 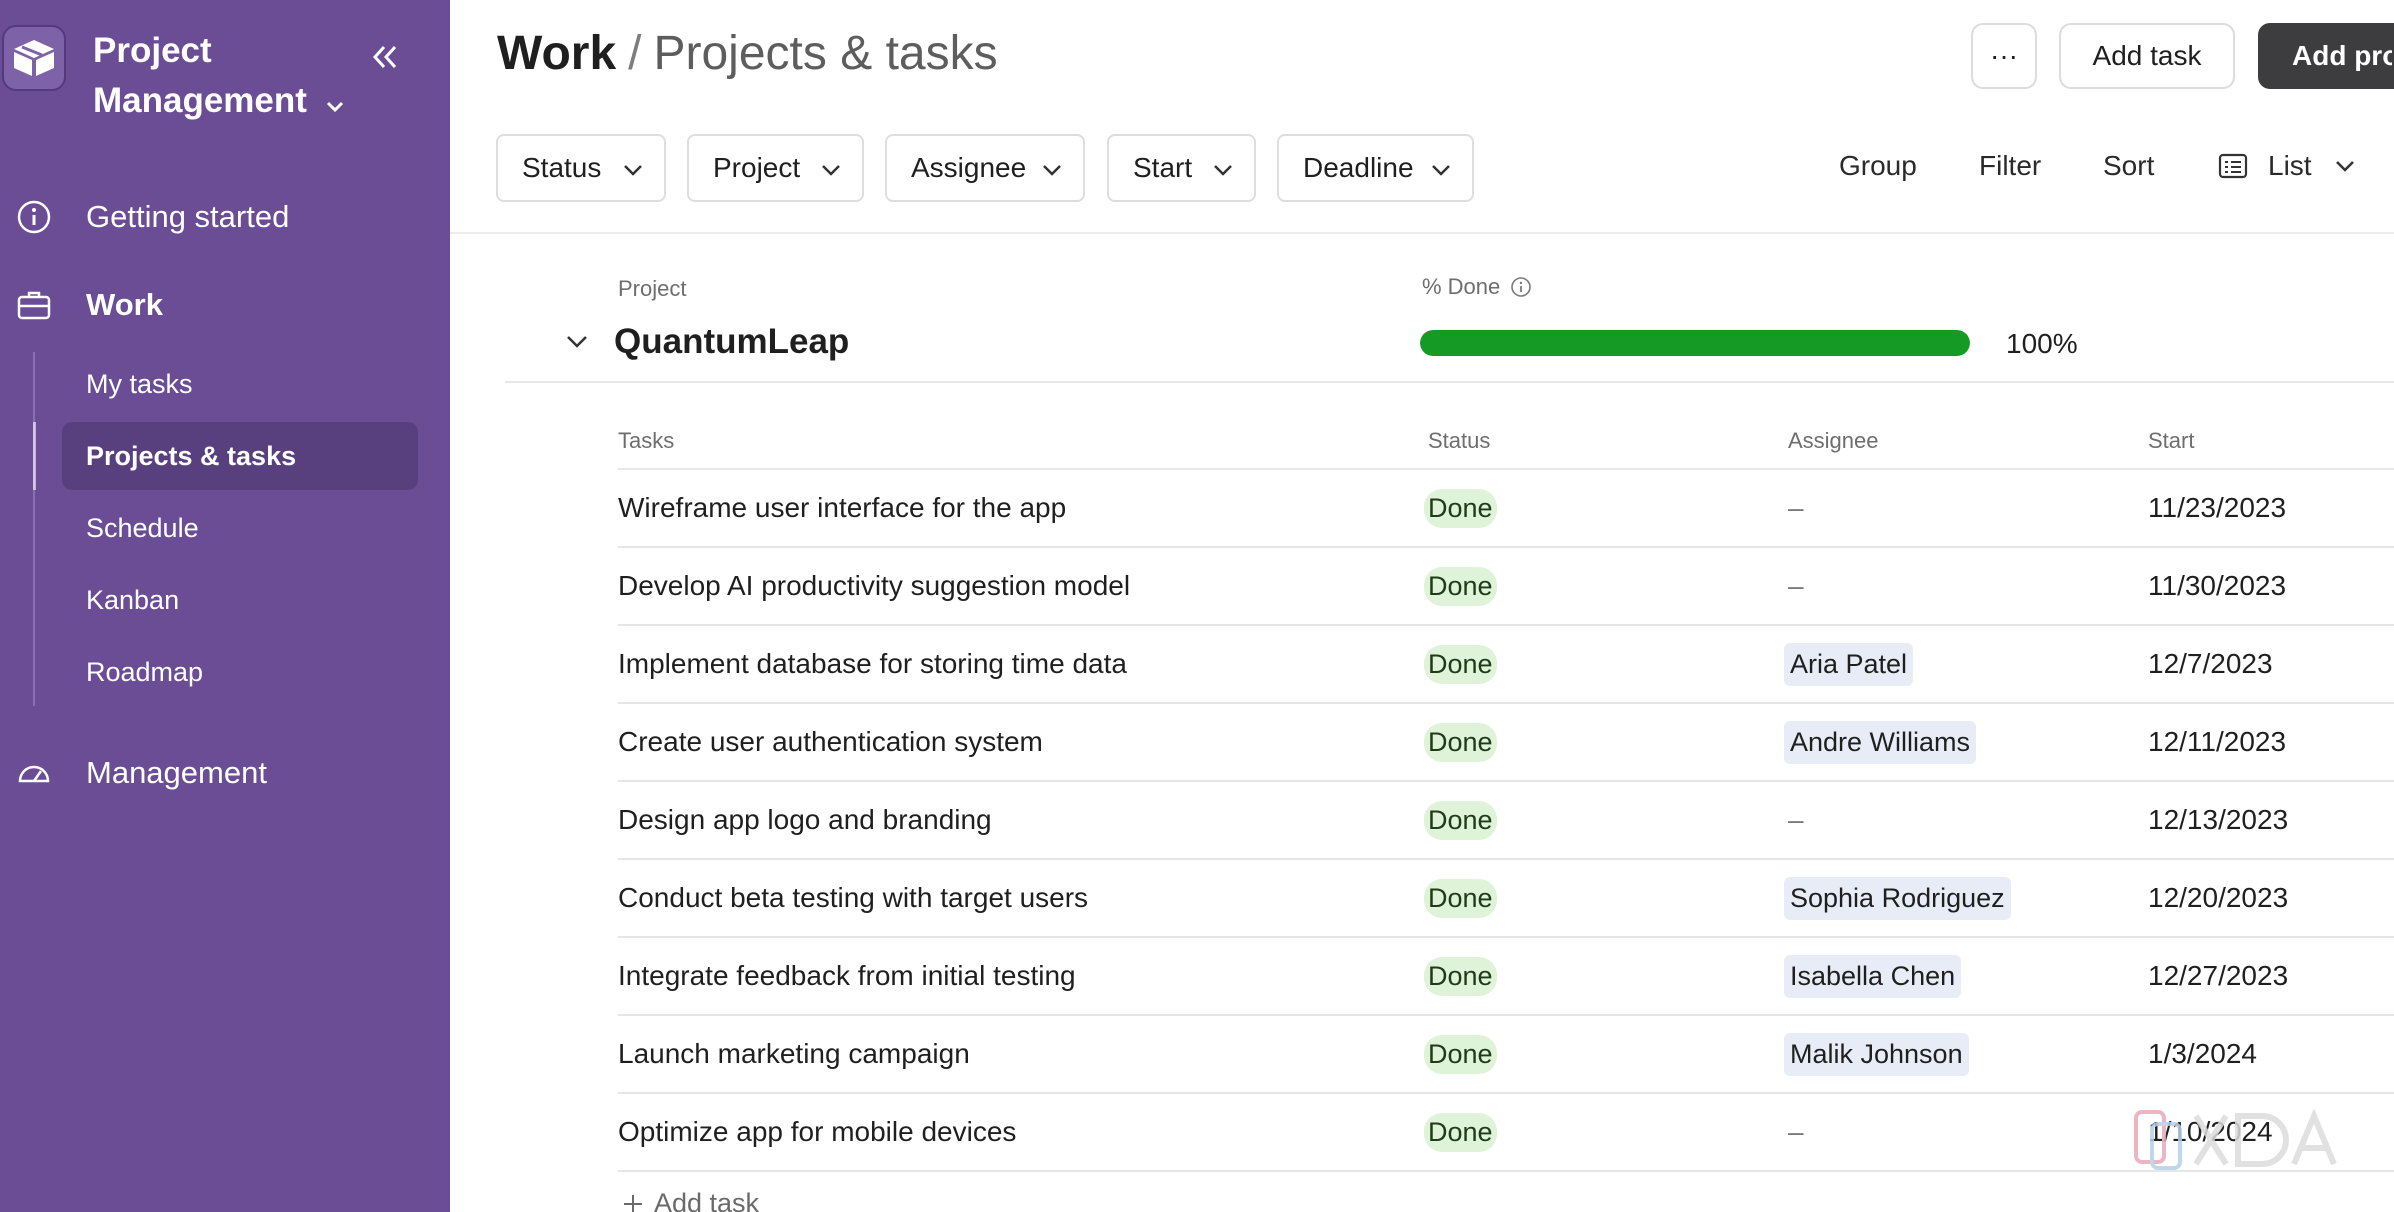 I want to click on nav-management: Management, so click(x=225, y=773).